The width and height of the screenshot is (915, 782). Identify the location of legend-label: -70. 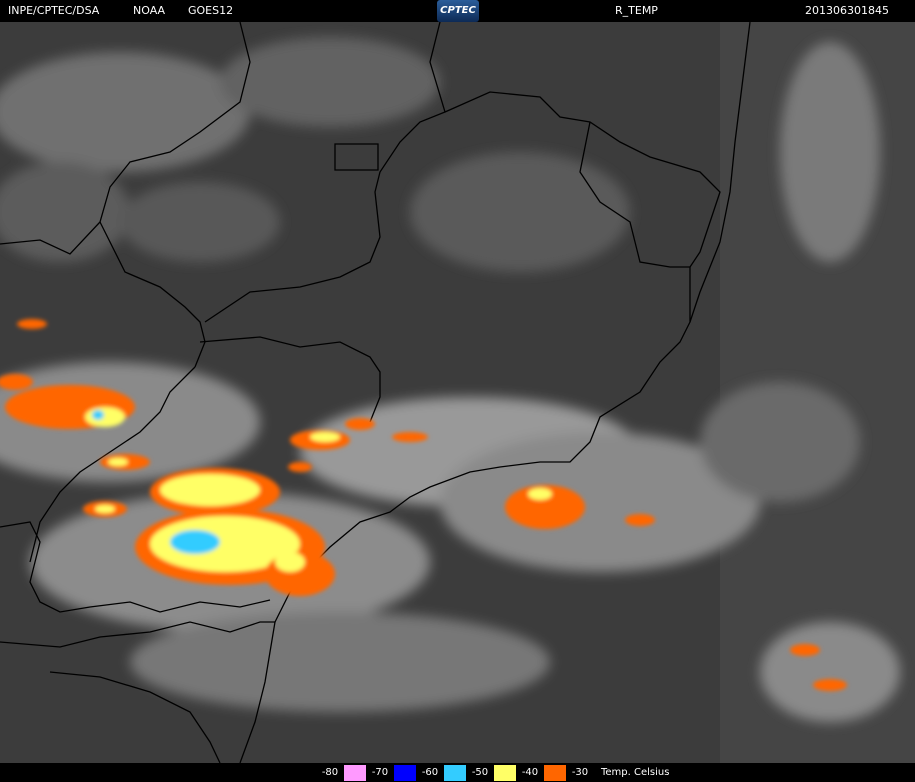
(380, 772).